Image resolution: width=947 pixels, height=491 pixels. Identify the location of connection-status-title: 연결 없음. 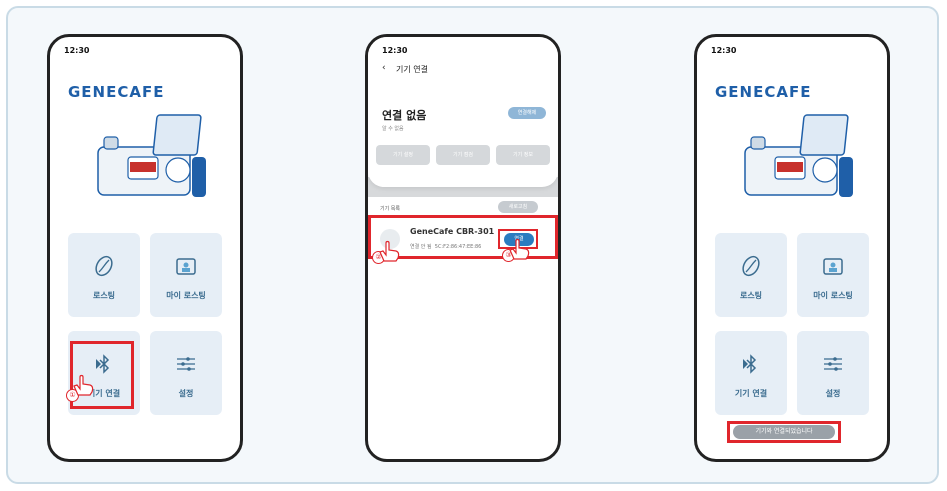
(404, 115).